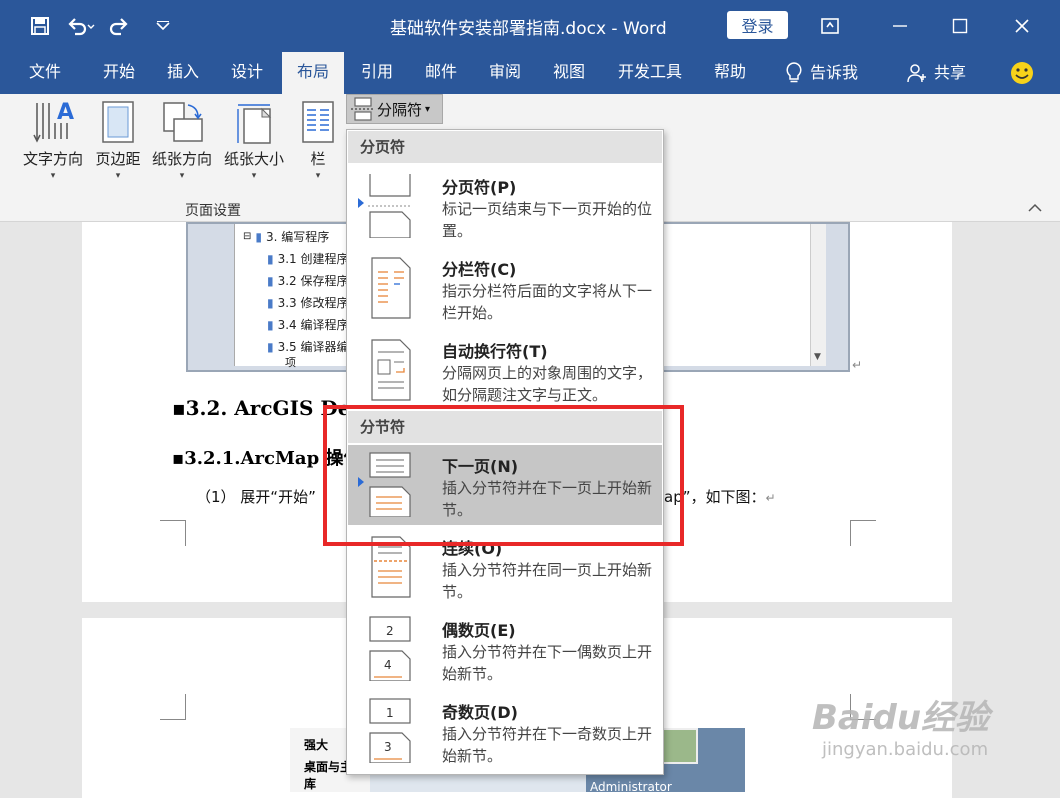  What do you see at coordinates (547, 302) in the screenshot?
I see `menu-item-description: 指示分栏符后面的文字将从下一栏开始。` at bounding box center [547, 302].